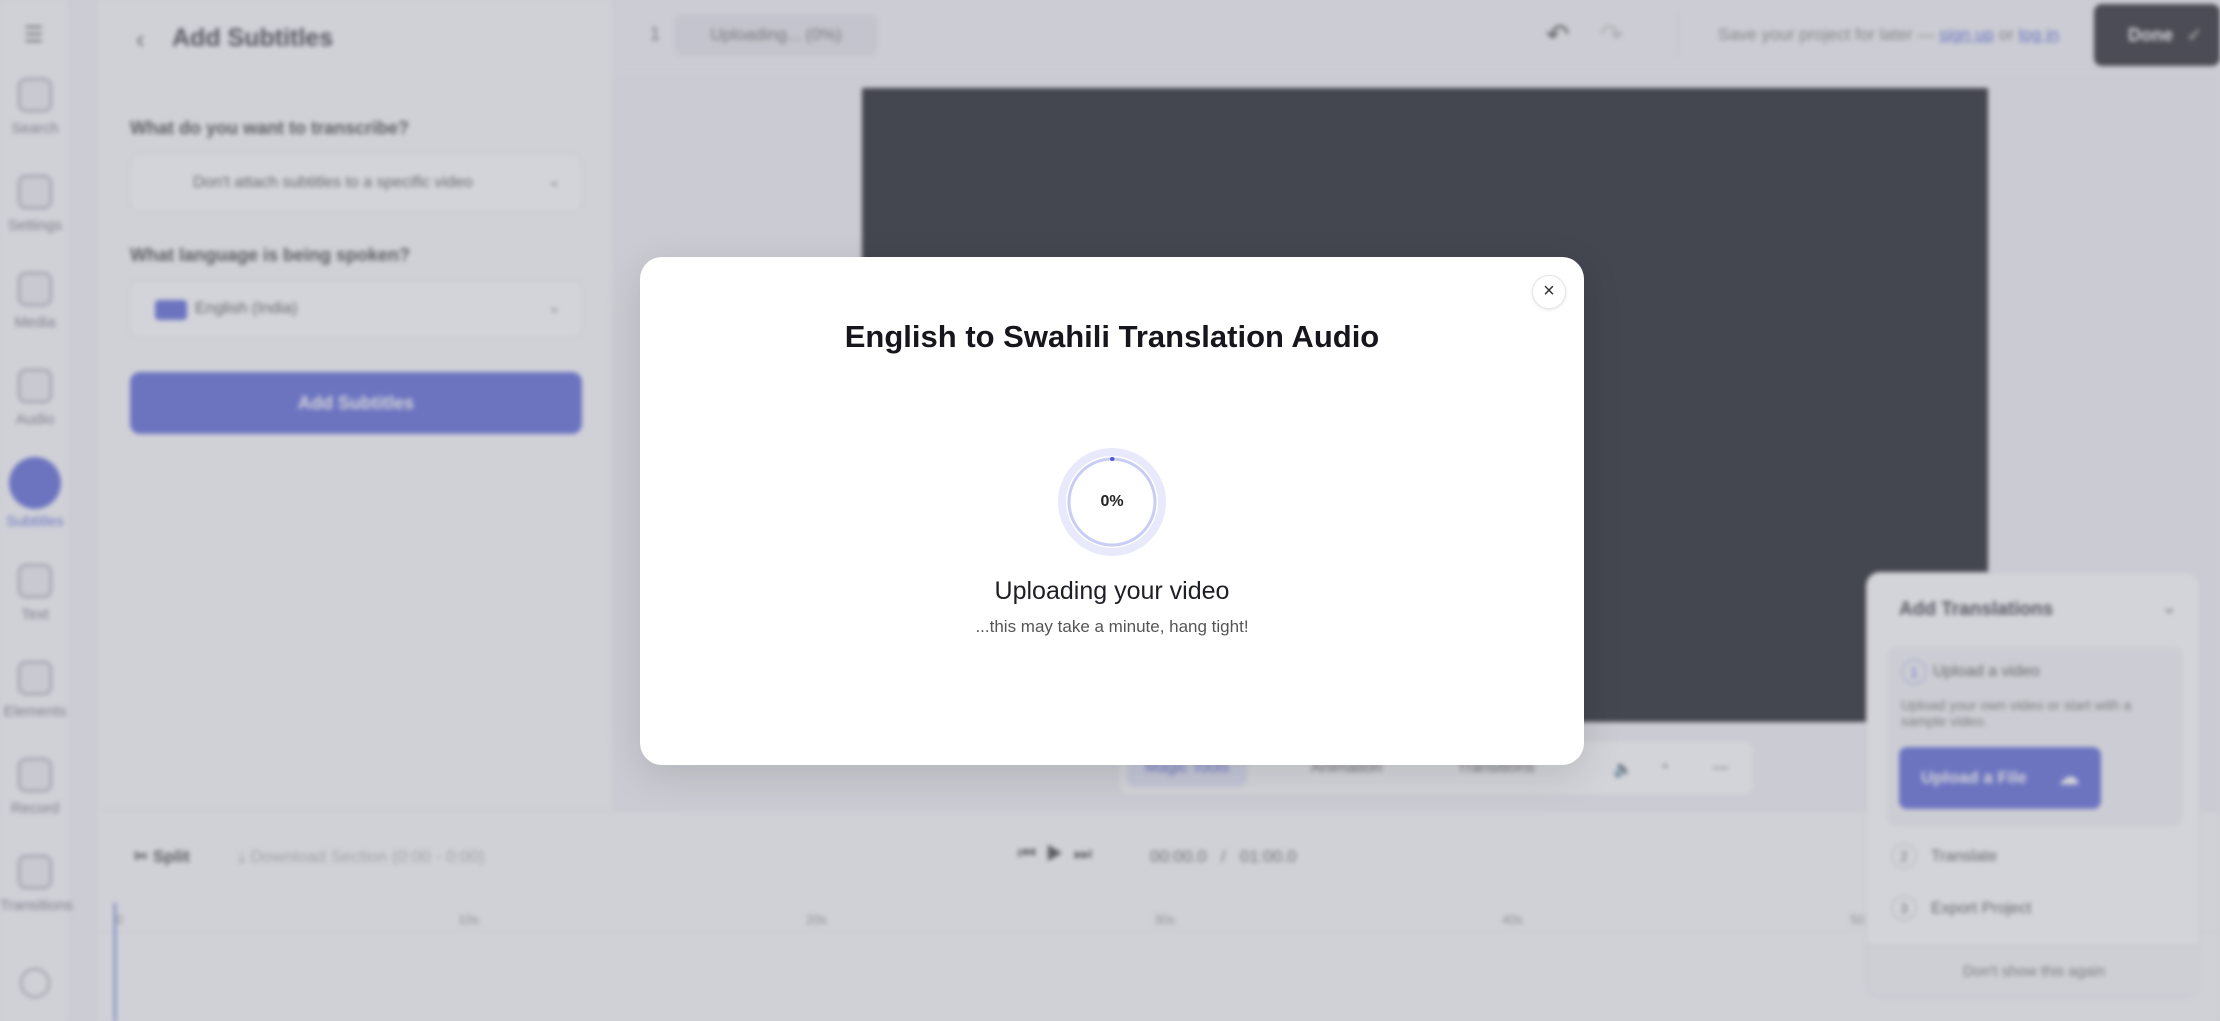 This screenshot has height=1021, width=2220. I want to click on upload-subtext: ...this may take a minute, hang tight!, so click(1112, 626).